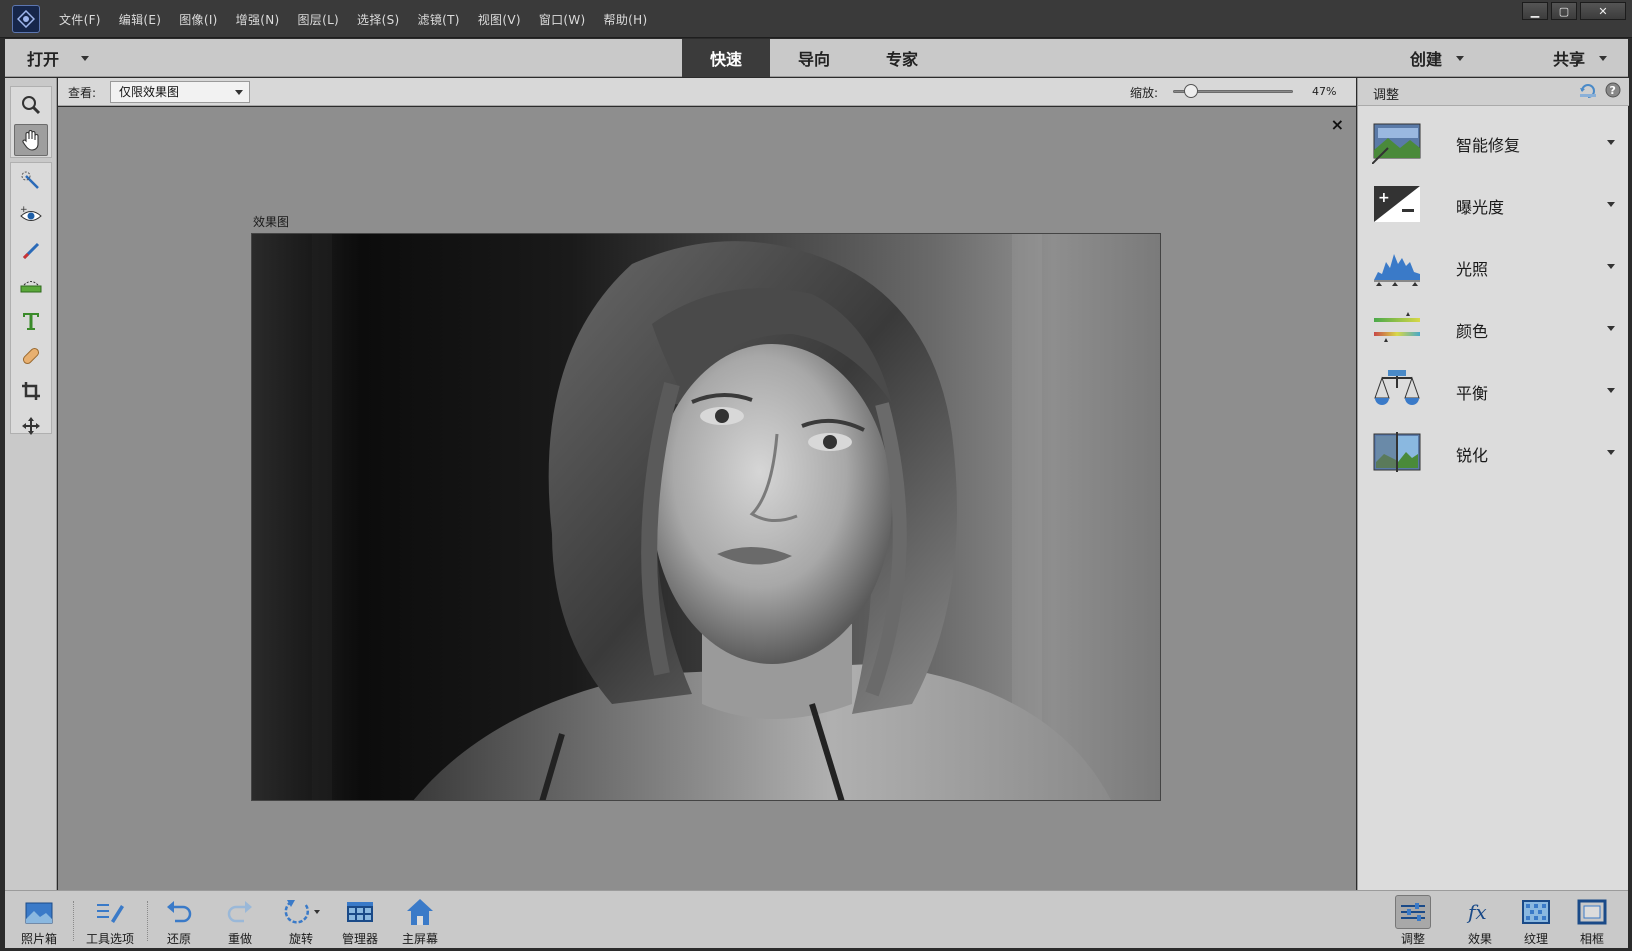  I want to click on undo-label: 还原, so click(178, 939).